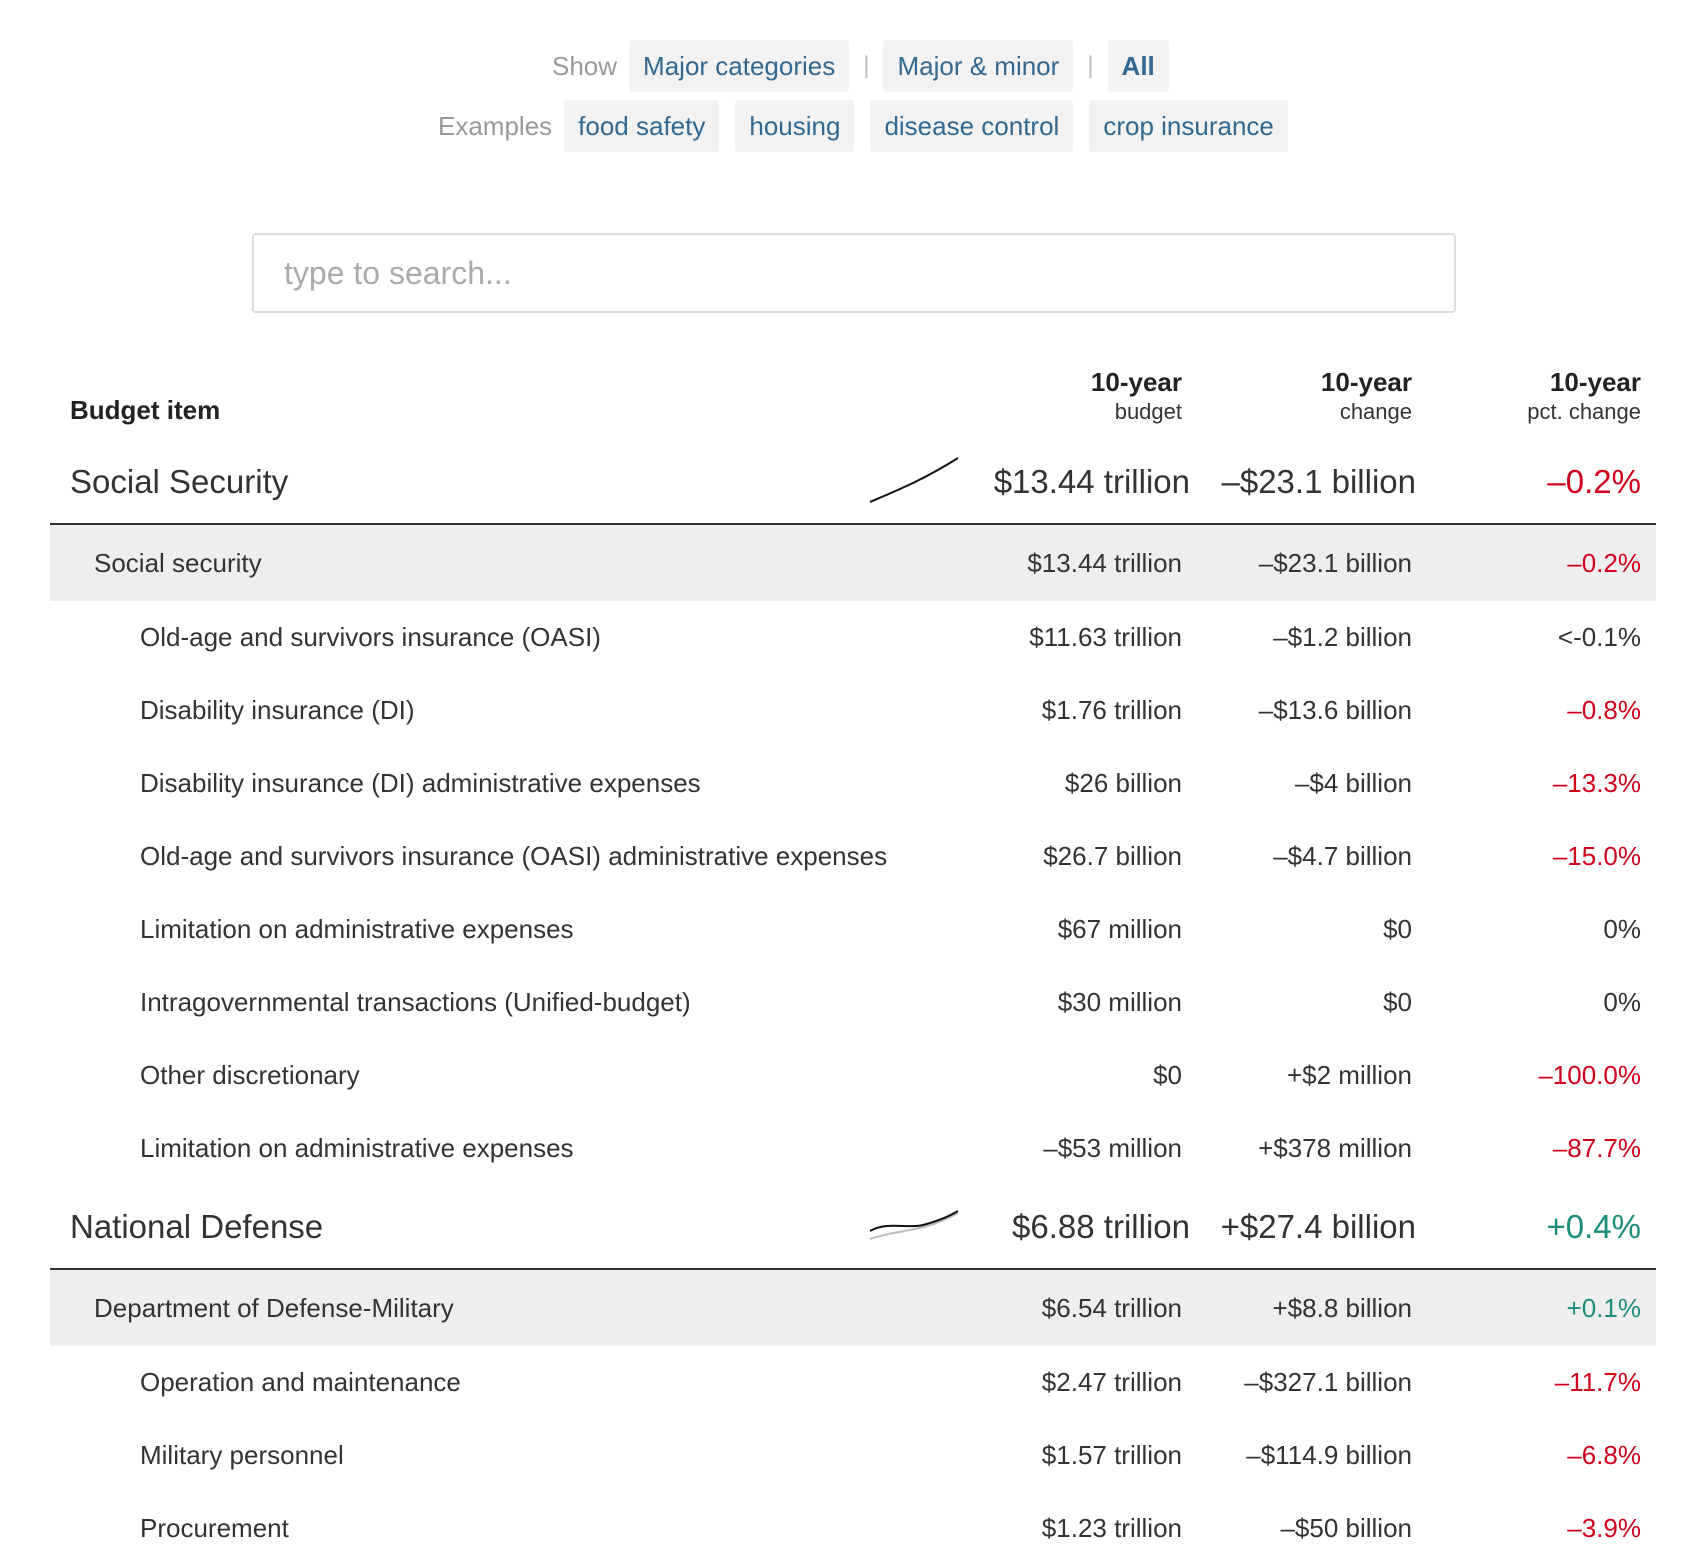 This screenshot has height=1565, width=1702. I want to click on category-budget: $13.44 trillion, so click(1091, 481).